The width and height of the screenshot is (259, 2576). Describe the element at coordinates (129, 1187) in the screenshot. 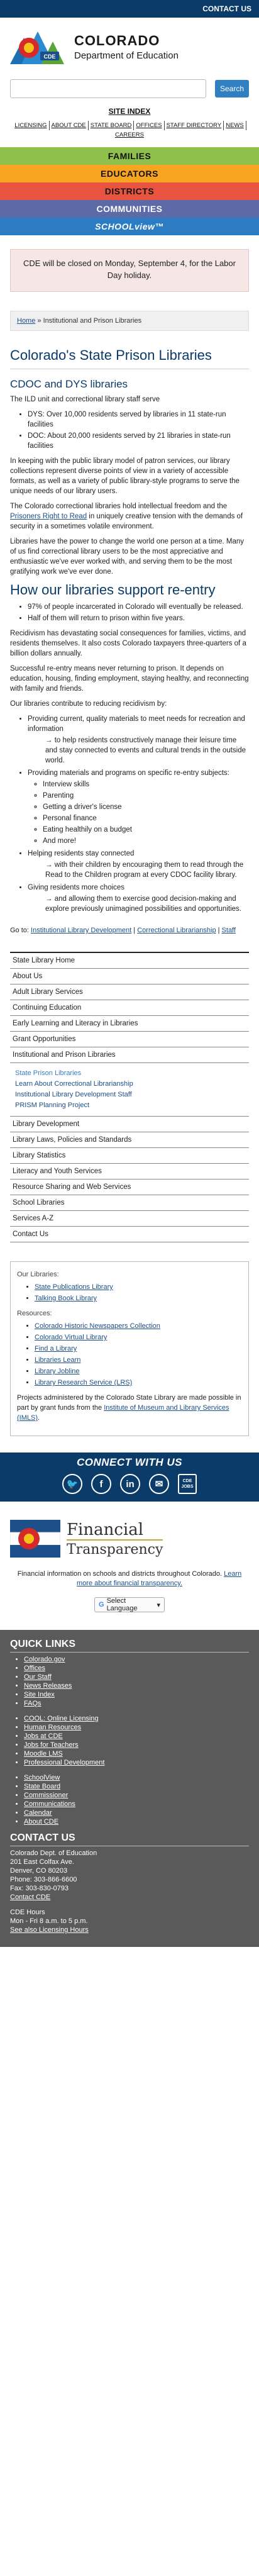

I see `nav-item-resource-sharing: Resource Sharing and Web Services` at that location.